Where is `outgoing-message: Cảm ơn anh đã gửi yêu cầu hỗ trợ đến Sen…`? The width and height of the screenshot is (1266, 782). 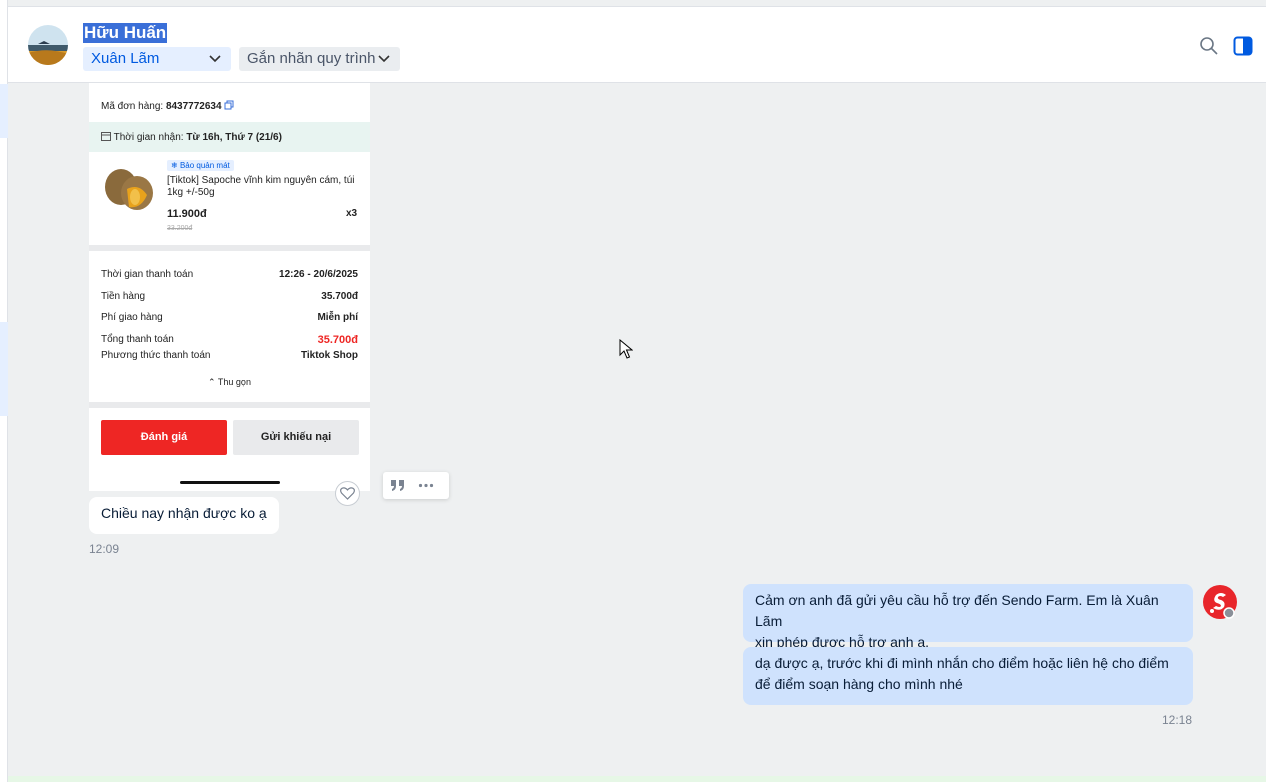 outgoing-message: Cảm ơn anh đã gửi yêu cầu hỗ trợ đến Sen… is located at coordinates (968, 617).